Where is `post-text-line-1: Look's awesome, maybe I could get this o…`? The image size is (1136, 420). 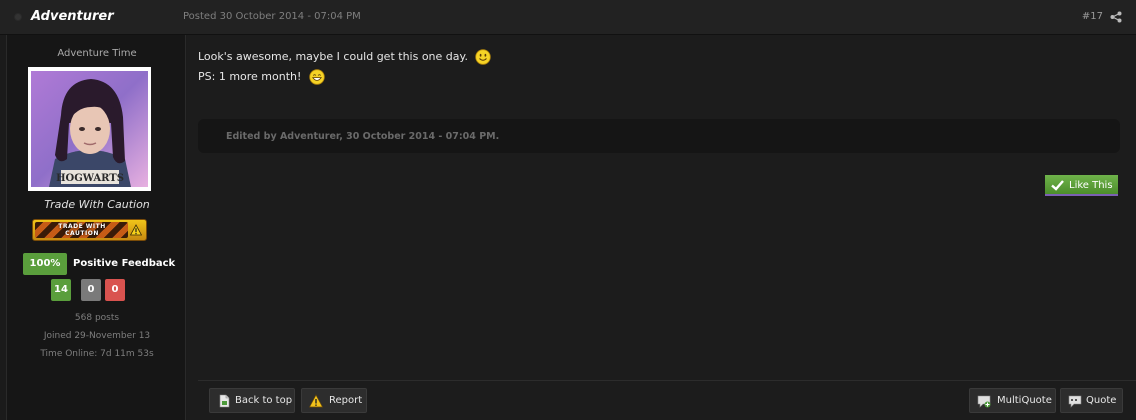 post-text-line-1: Look's awesome, maybe I could get this o… is located at coordinates (345, 57).